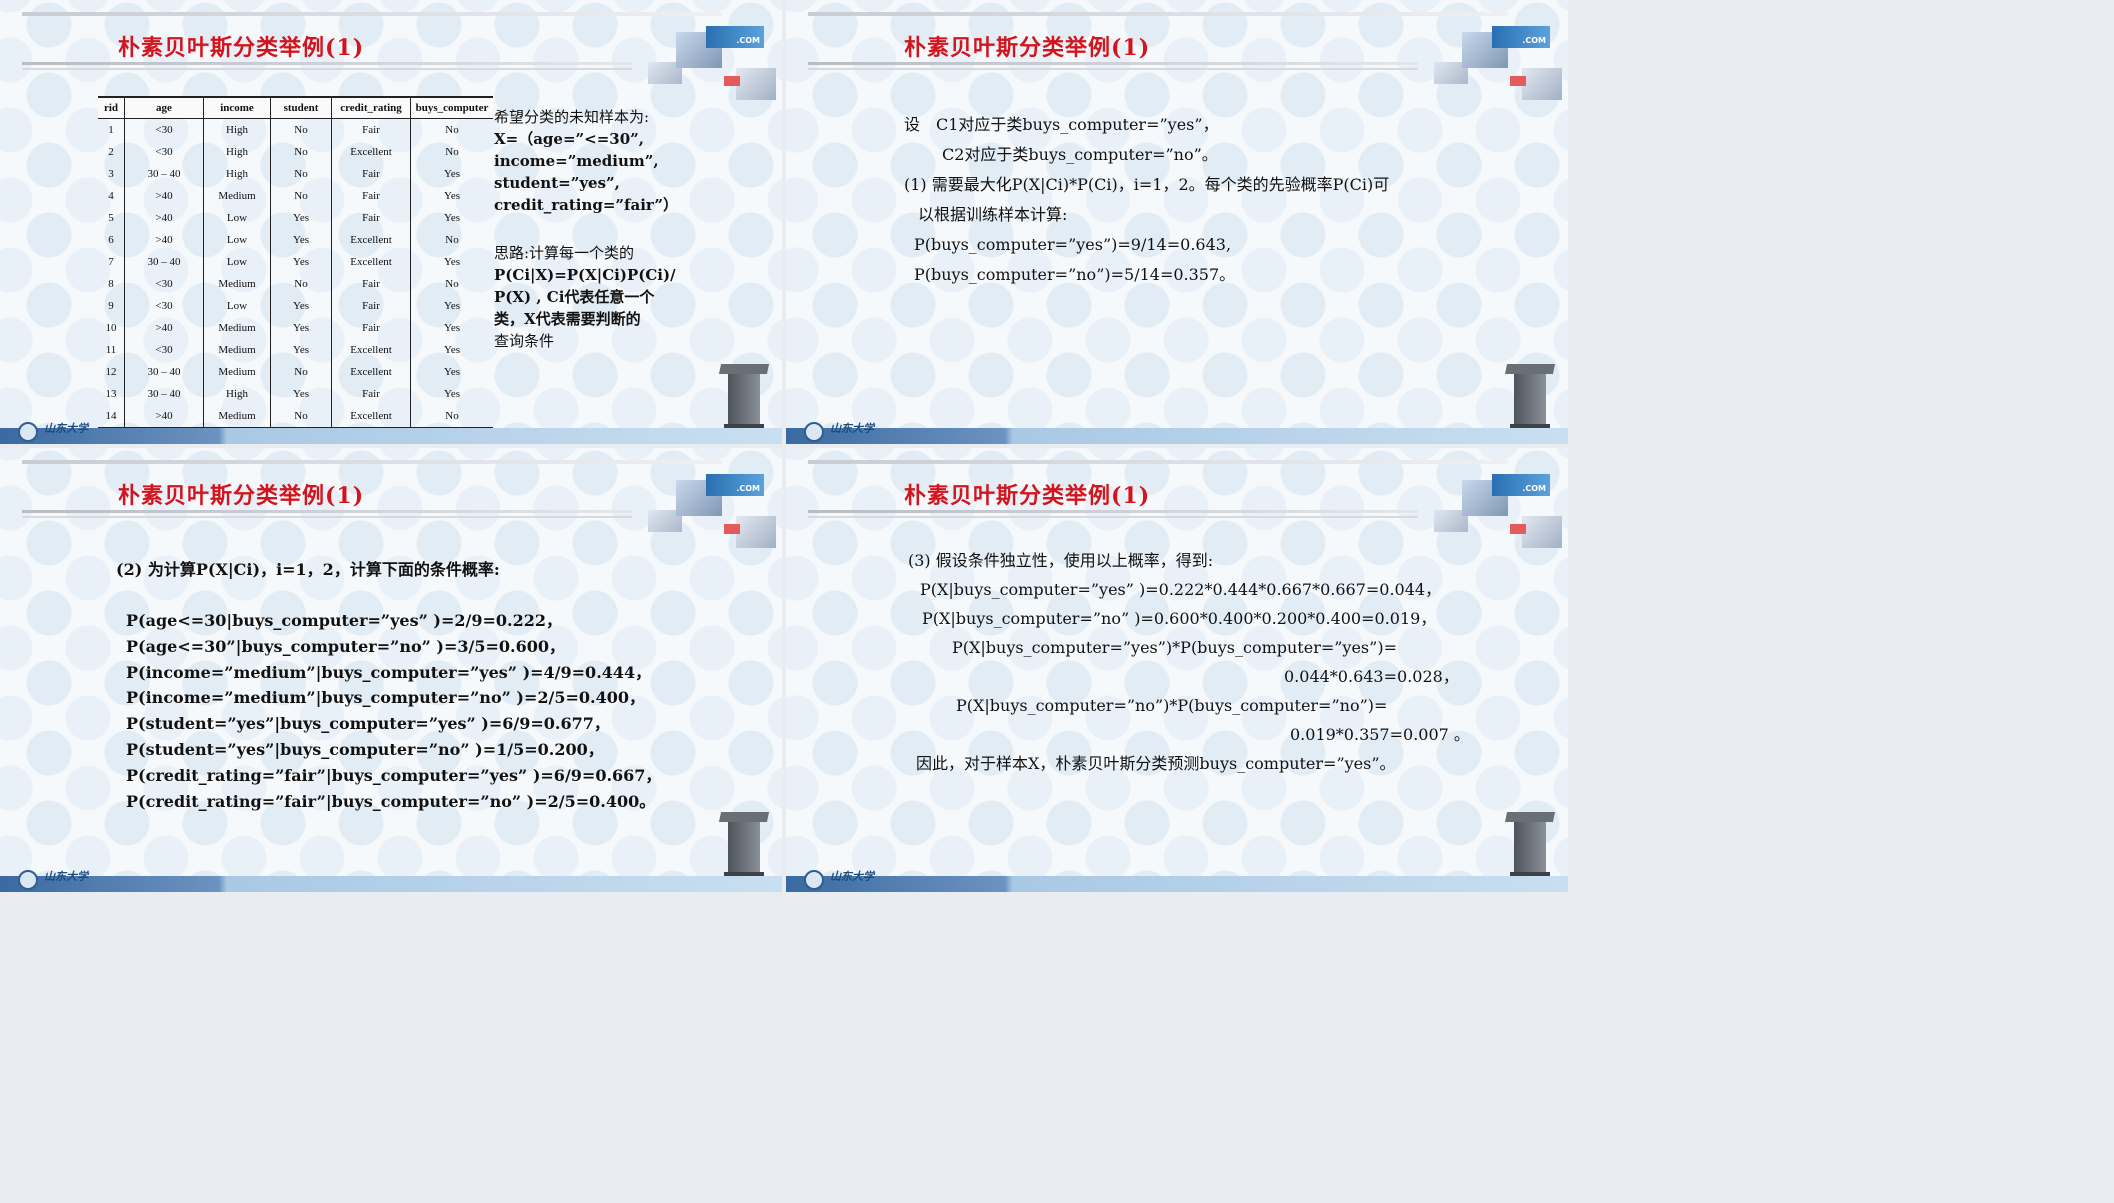  What do you see at coordinates (576, 161) in the screenshot?
I see `sample-line: income=”medium”,` at bounding box center [576, 161].